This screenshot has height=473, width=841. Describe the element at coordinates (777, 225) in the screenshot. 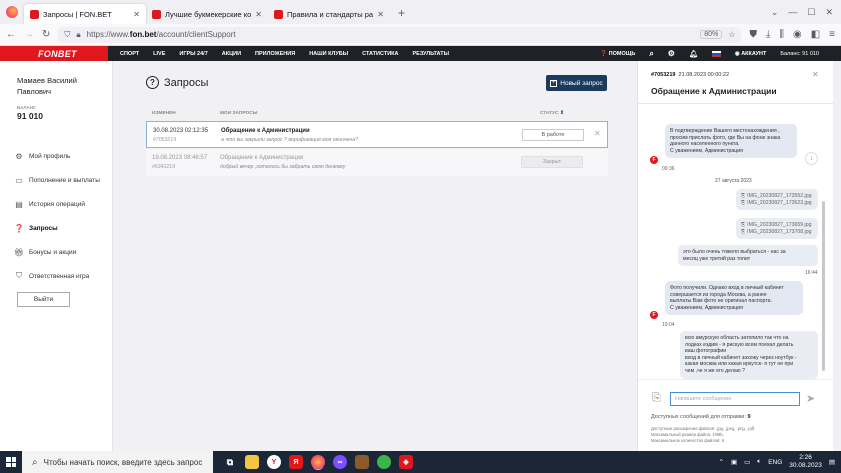

I see `attachment-item: ⎘ IMG_20230827_173659.jpg` at that location.